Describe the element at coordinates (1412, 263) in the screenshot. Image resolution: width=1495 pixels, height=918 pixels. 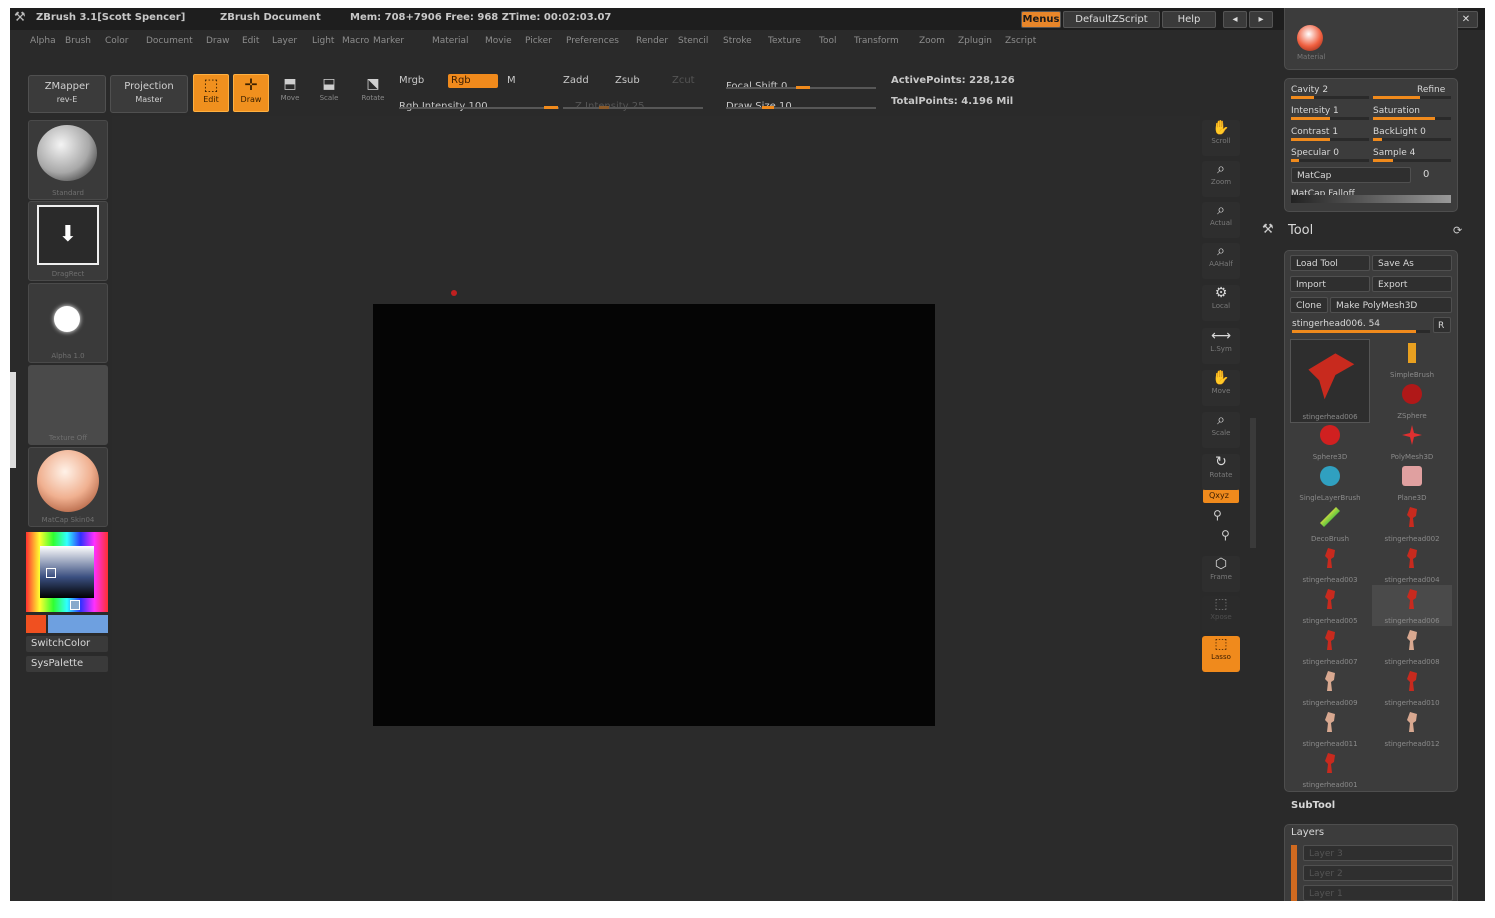
I see `save-as-button: Save As` at that location.